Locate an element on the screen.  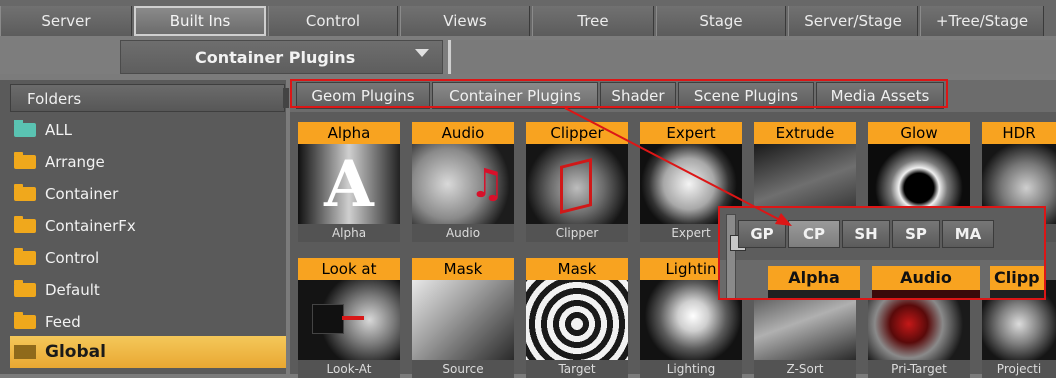
folder-label: Arrange is located at coordinates (75, 162).